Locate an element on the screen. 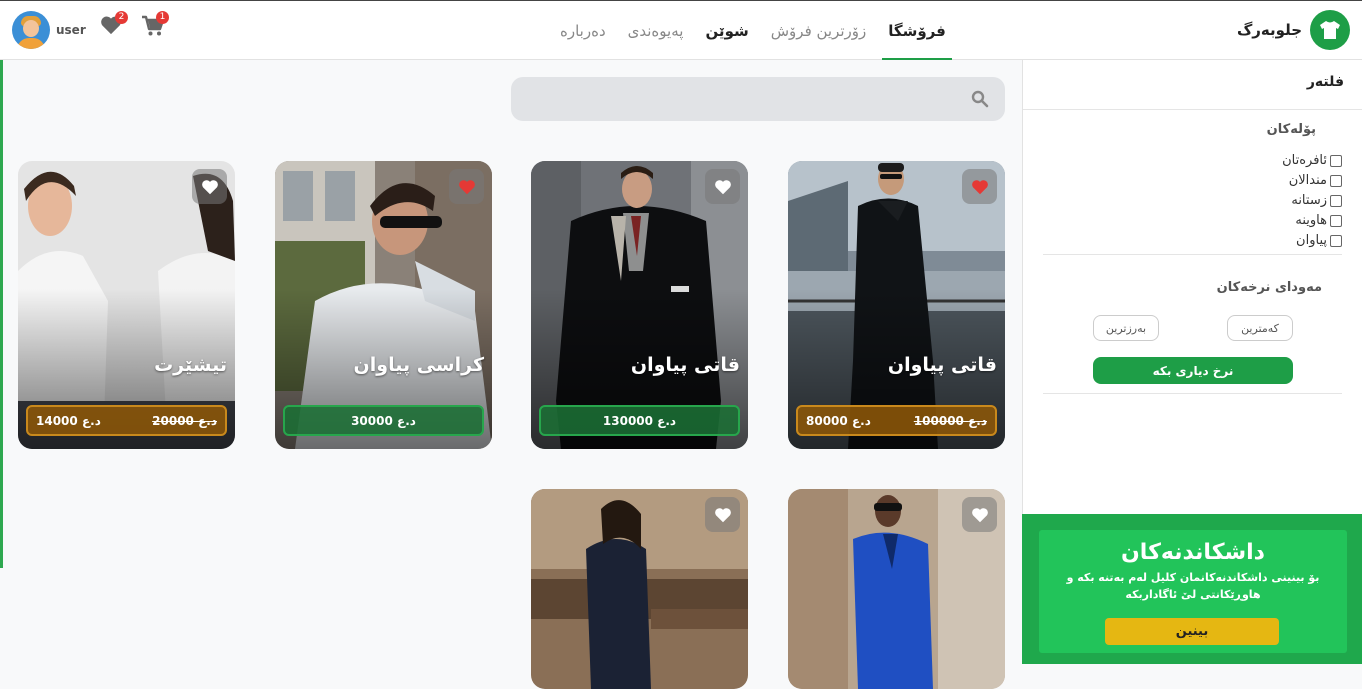 Image resolution: width=1362 pixels, height=689 pixels. promo-title: داشکاندنەکان is located at coordinates (1193, 552).